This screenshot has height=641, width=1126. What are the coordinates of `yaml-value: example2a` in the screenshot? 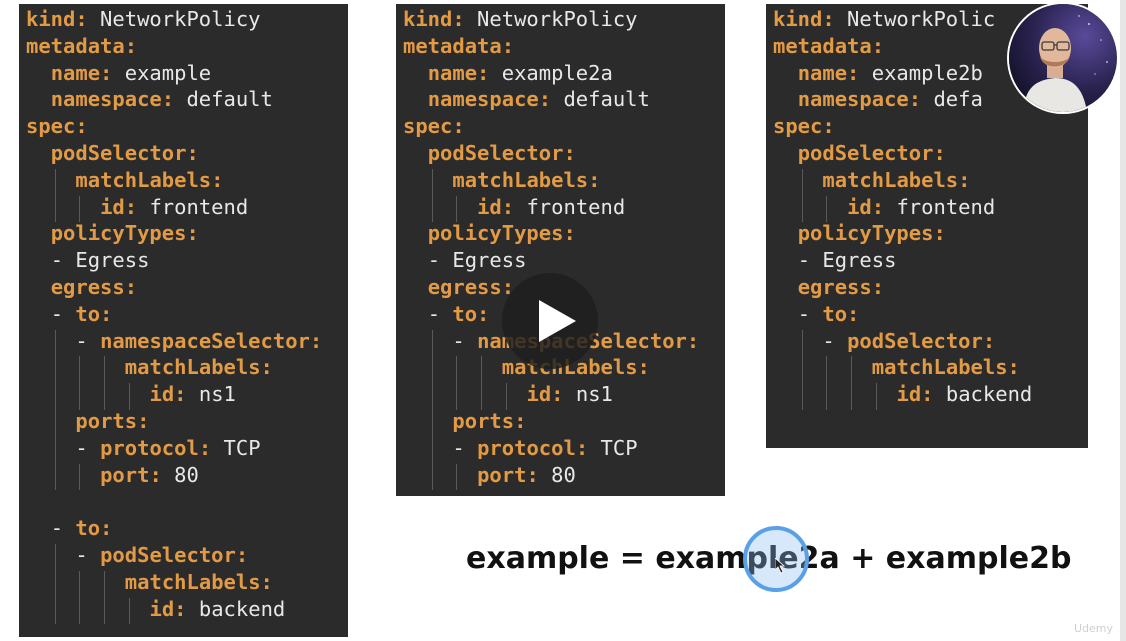 It's located at (551, 72).